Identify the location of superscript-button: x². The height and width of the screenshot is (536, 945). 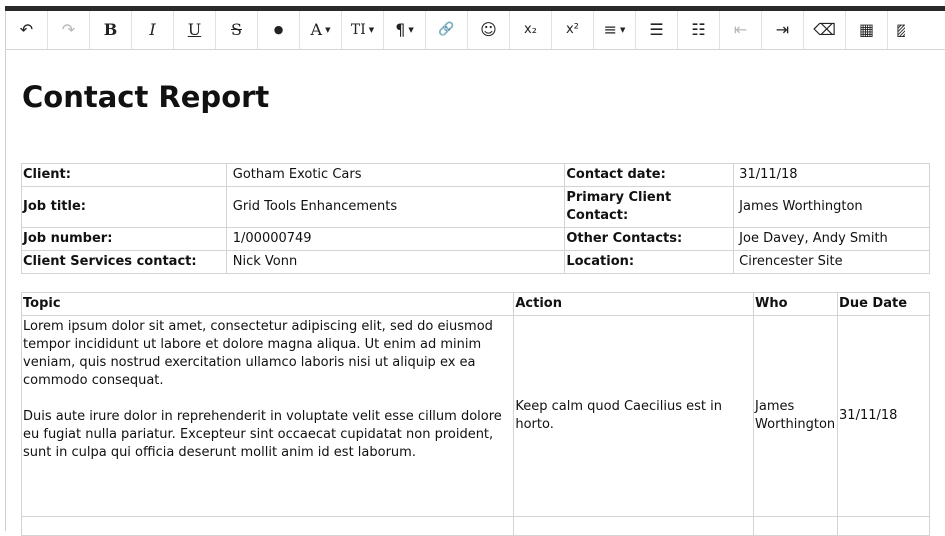
(573, 30).